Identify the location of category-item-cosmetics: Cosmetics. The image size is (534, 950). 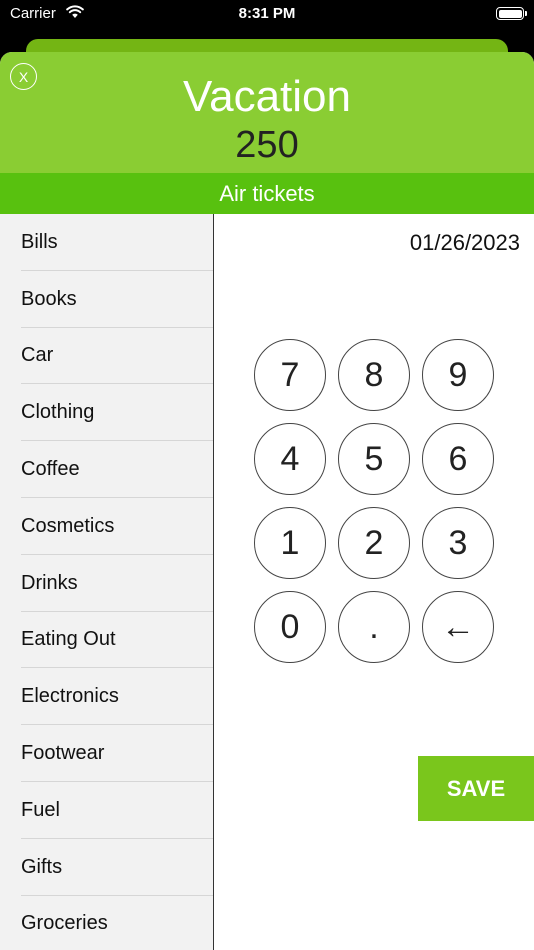
(106, 526).